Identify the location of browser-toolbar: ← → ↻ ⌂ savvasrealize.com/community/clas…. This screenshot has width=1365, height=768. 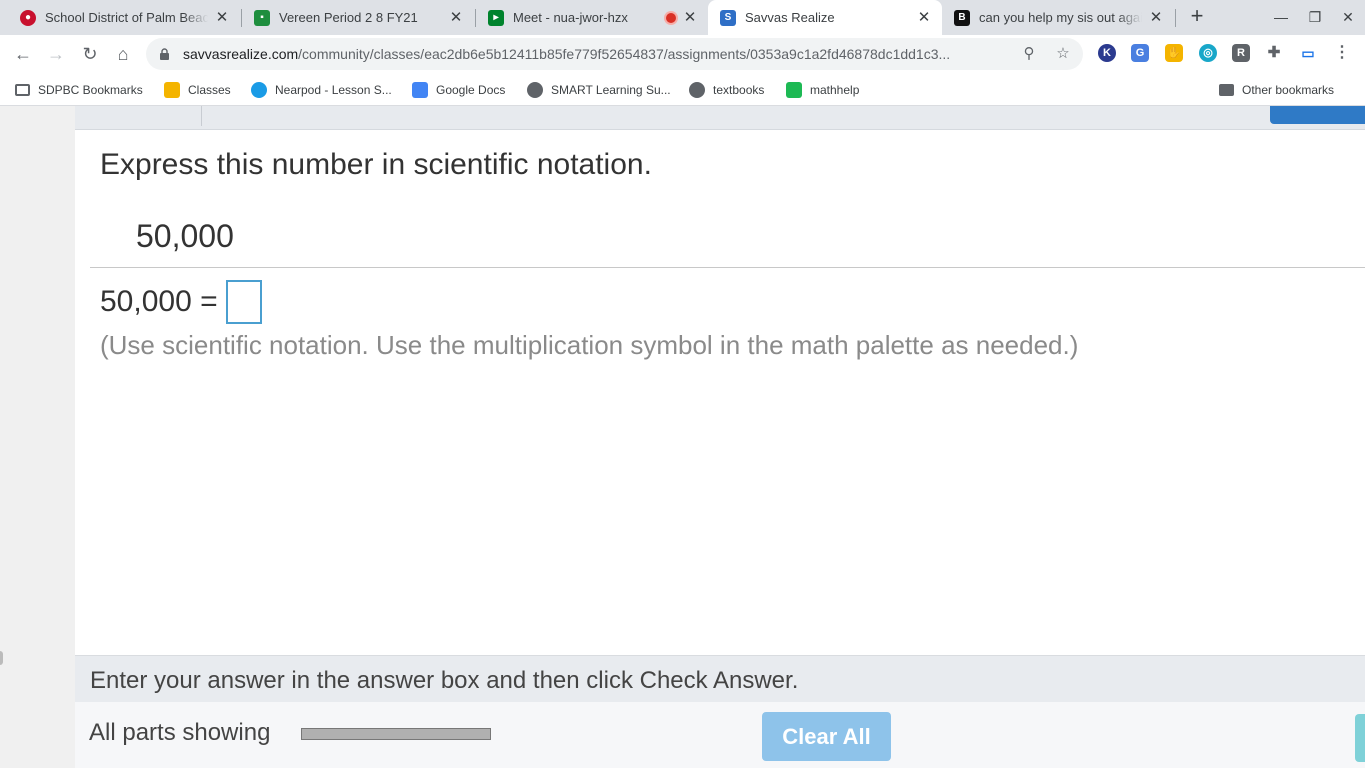
(682, 54).